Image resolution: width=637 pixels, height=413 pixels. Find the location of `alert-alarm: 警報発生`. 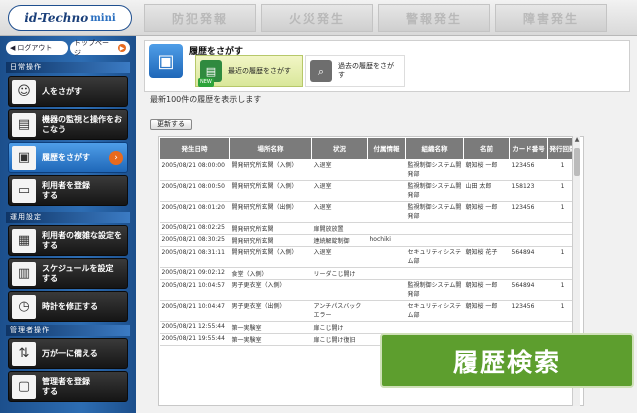

alert-alarm: 警報発生 is located at coordinates (434, 18).